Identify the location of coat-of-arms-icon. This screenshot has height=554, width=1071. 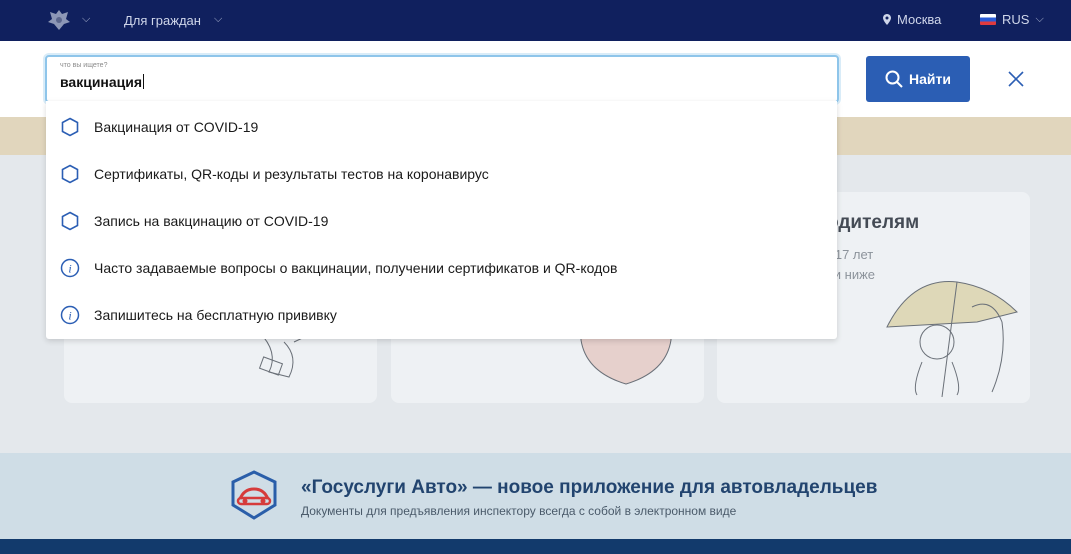
(59, 20).